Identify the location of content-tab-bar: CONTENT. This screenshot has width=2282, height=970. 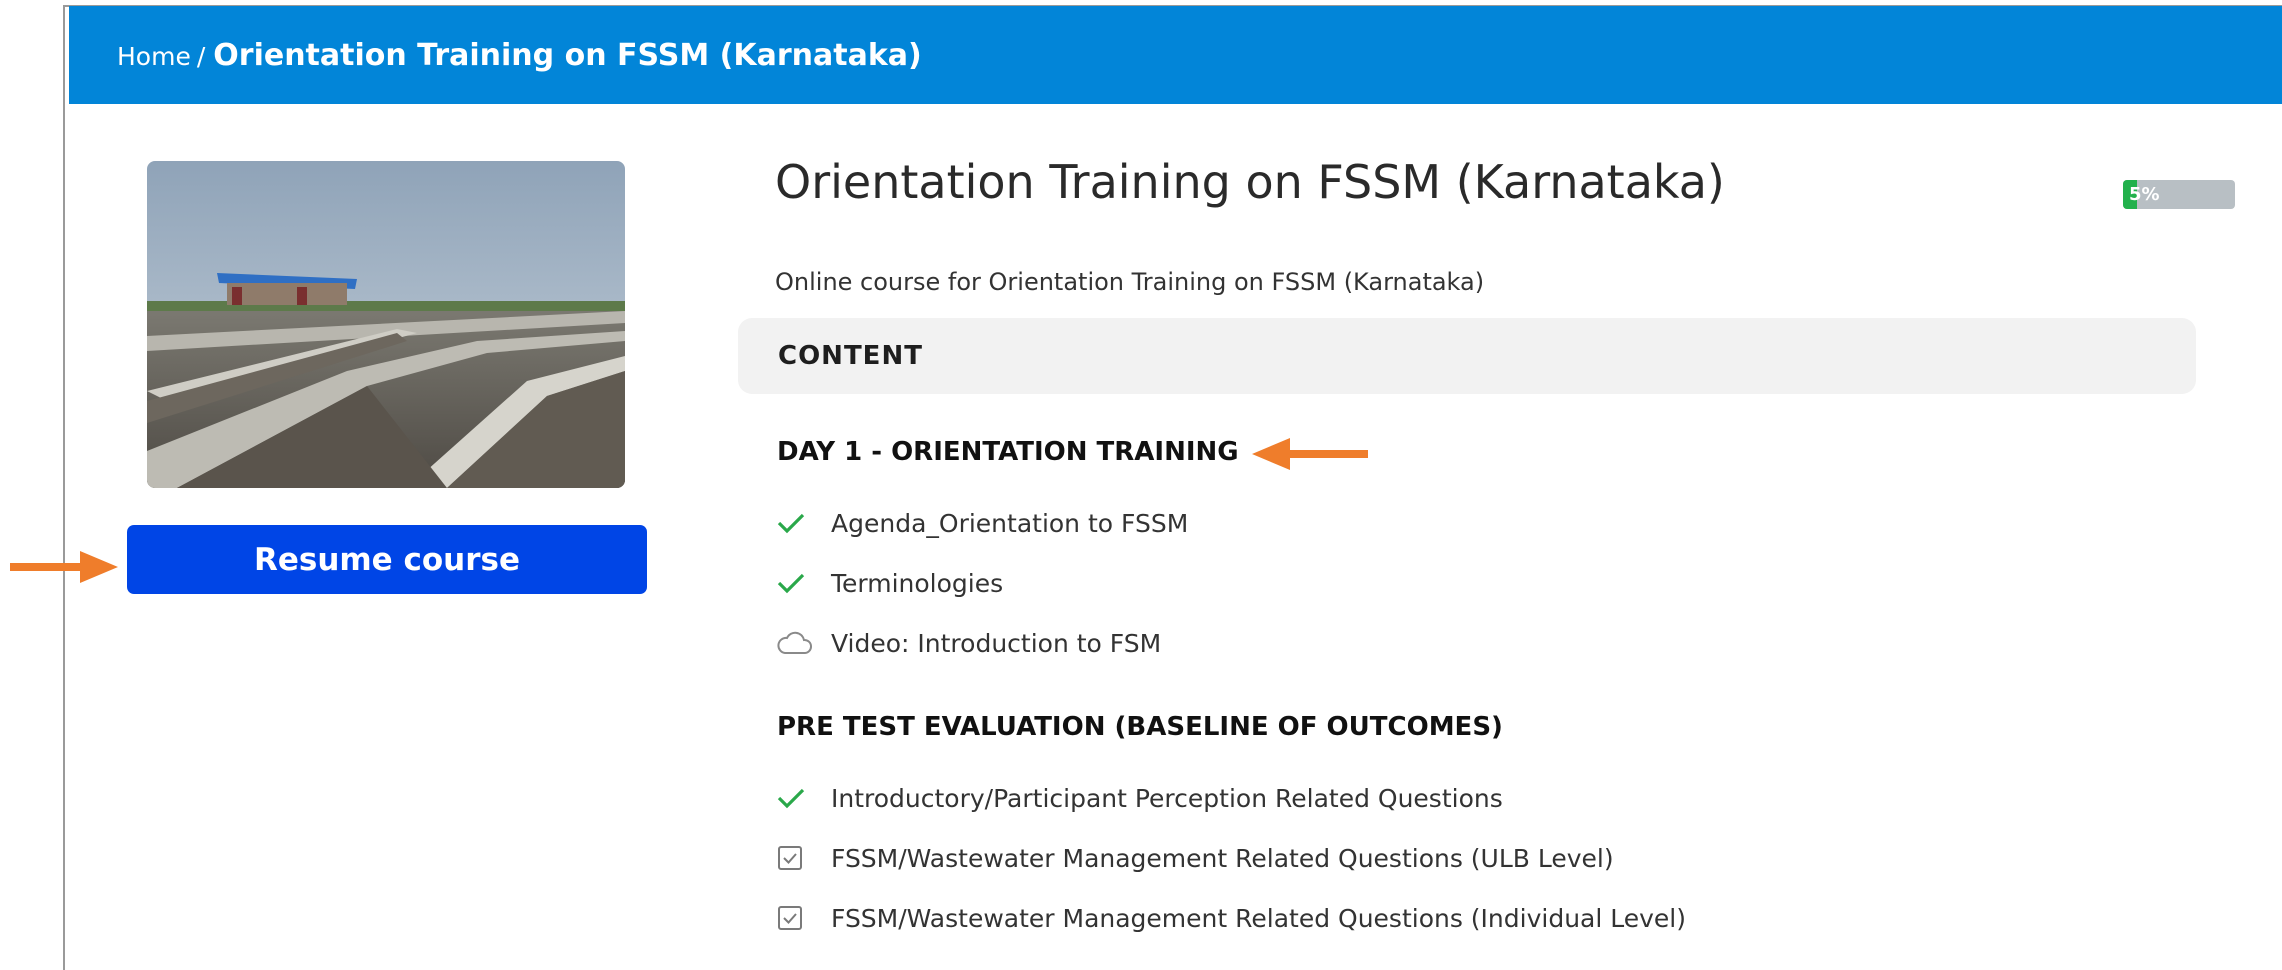
(1467, 356).